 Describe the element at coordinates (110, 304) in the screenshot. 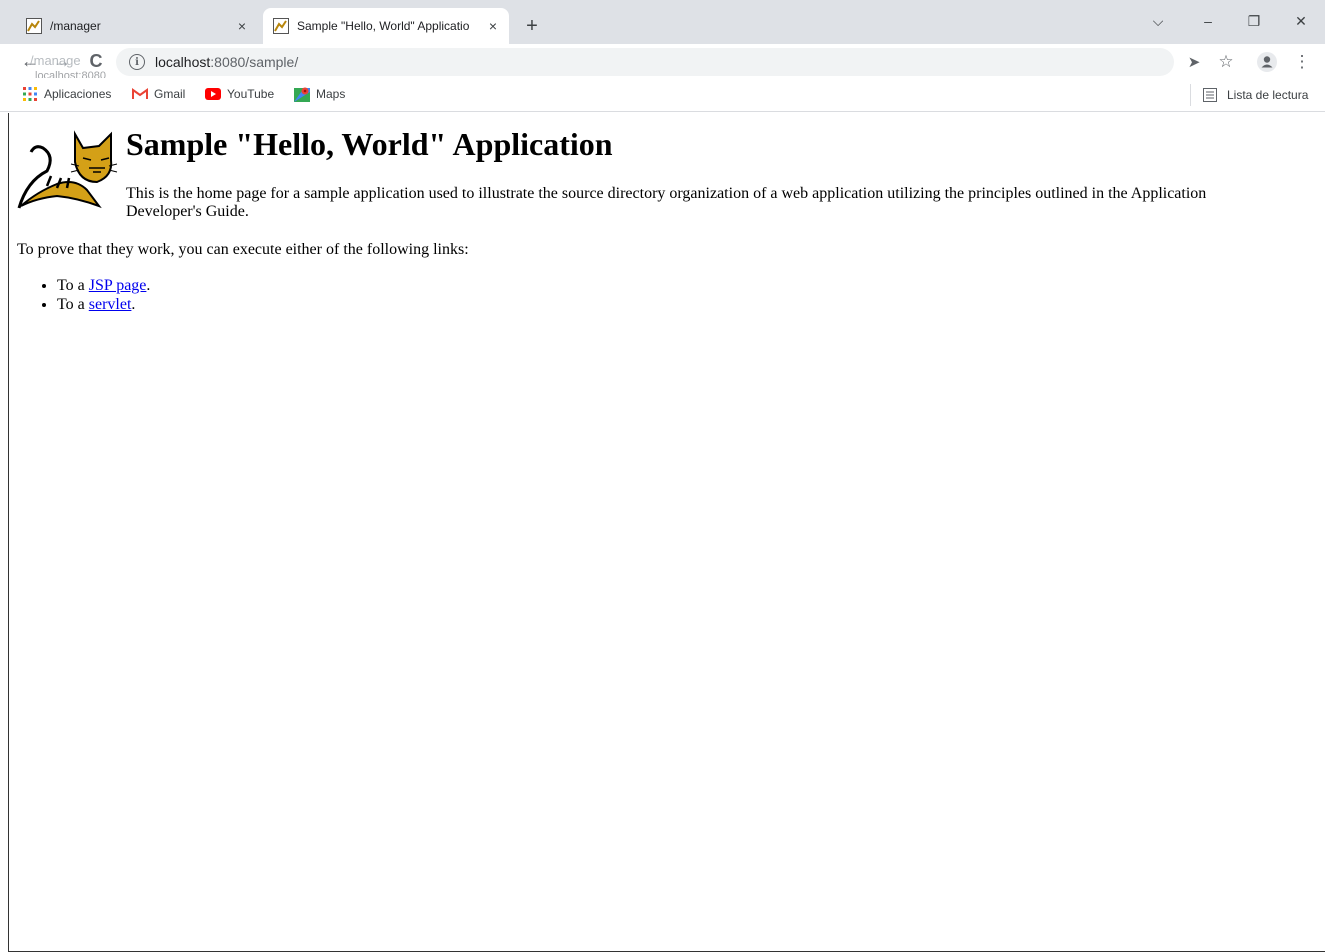

I see `servlet-link: servlet` at that location.